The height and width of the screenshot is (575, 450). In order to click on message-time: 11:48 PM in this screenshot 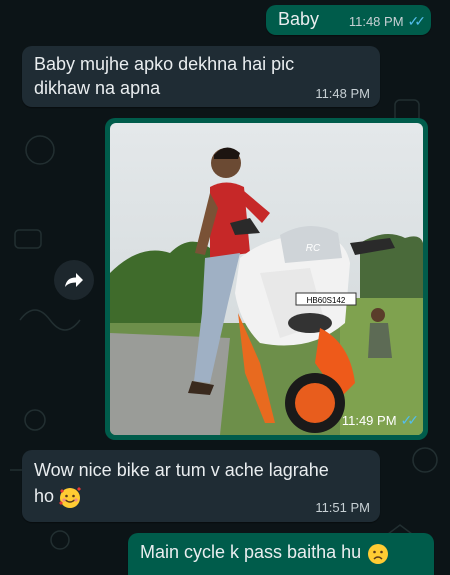, I will do `click(342, 93)`.